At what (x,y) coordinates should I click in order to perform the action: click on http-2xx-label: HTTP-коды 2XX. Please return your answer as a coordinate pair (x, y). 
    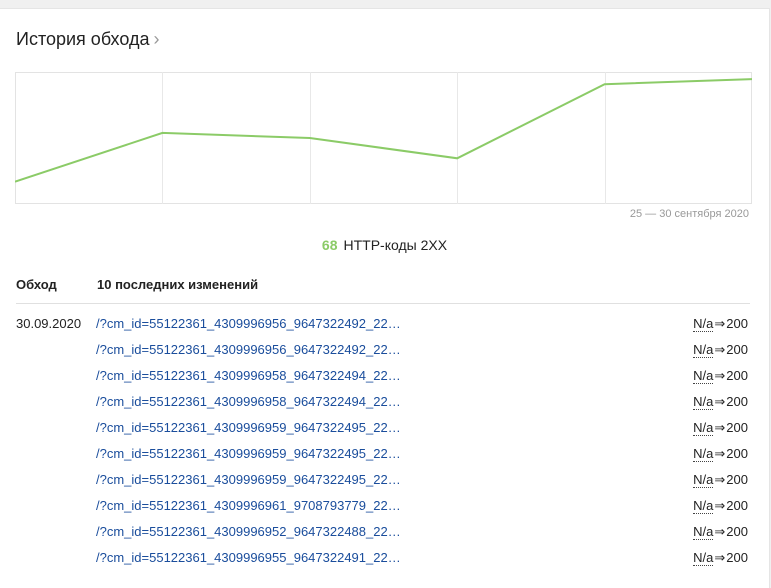
    Looking at the image, I should click on (395, 245).